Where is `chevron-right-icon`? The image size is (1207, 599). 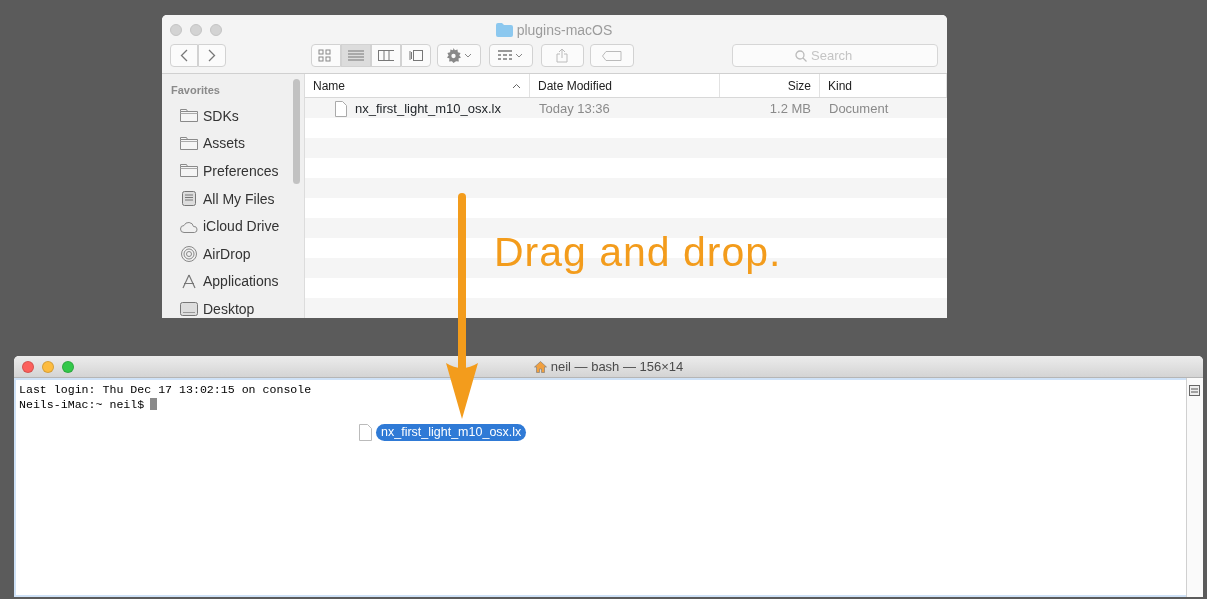 chevron-right-icon is located at coordinates (212, 55).